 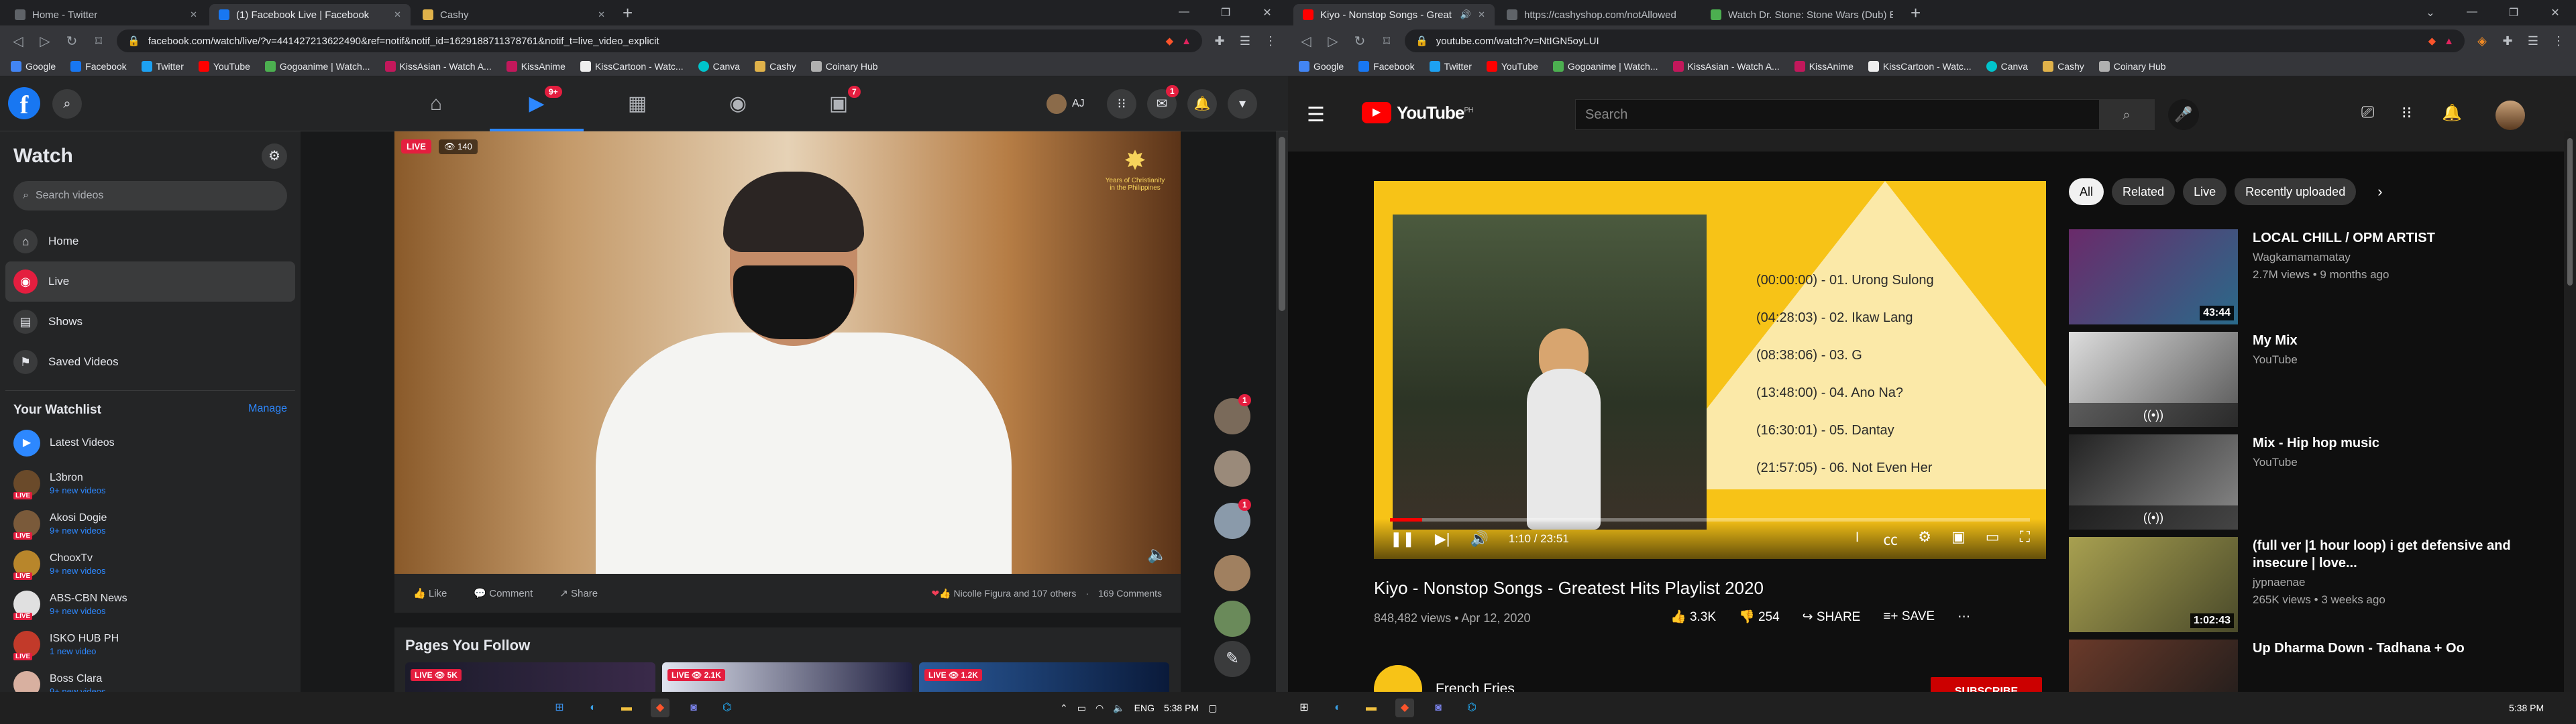 What do you see at coordinates (1598, 14) in the screenshot?
I see `tab-cashyshop: https://cashyshop.com/notAllowed` at bounding box center [1598, 14].